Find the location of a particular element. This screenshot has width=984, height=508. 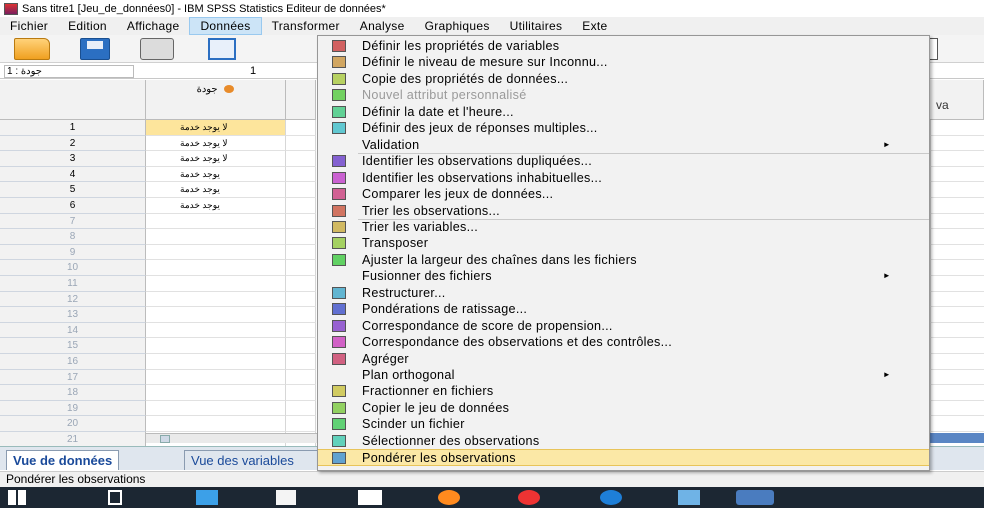

row-number: 18 is located at coordinates (73, 393).